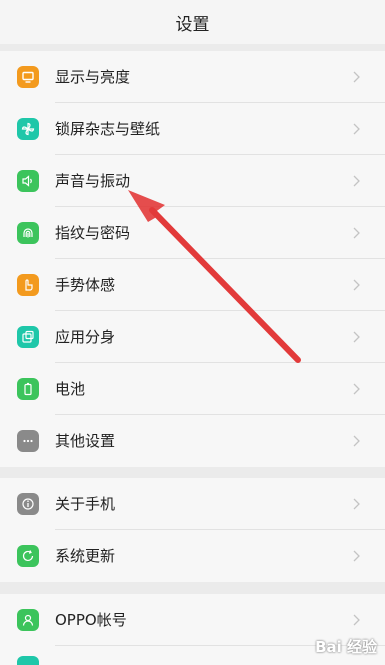 Image resolution: width=385 pixels, height=665 pixels. Describe the element at coordinates (192, 556) in the screenshot. I see `settings-item-system-update: 系统更新` at that location.